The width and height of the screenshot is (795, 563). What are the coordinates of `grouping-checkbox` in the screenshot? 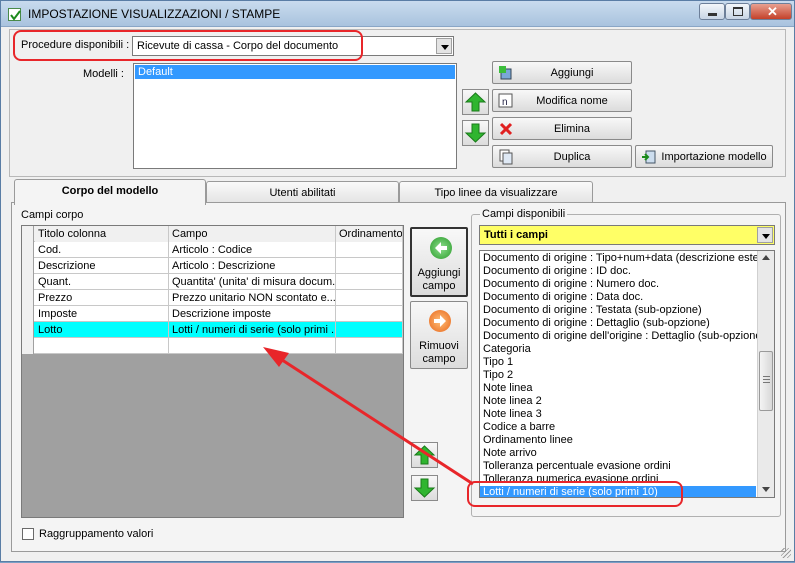 It's located at (28, 534).